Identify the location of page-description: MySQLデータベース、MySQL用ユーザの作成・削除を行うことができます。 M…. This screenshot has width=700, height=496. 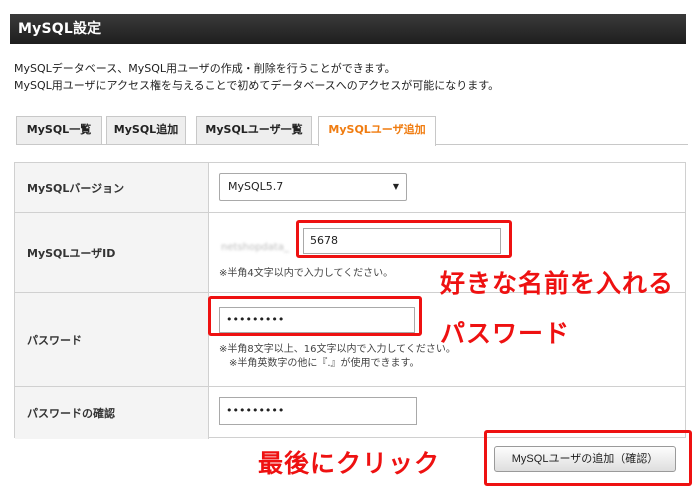
(344, 77).